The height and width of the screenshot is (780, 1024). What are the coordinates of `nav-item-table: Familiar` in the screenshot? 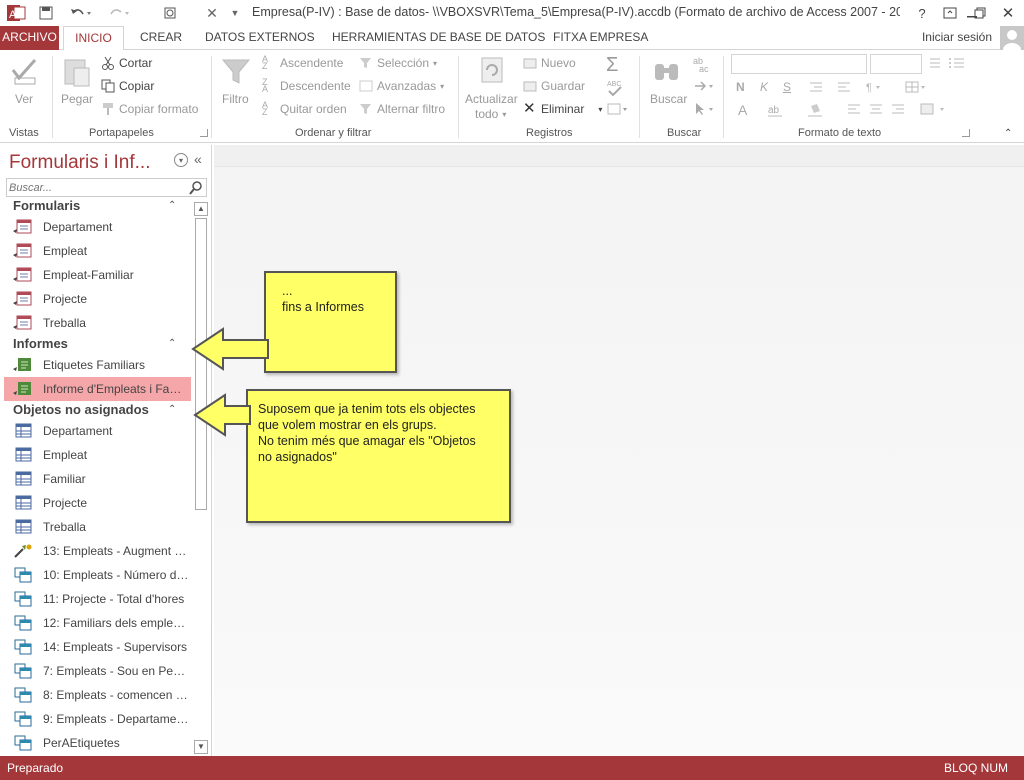 It's located at (97, 479).